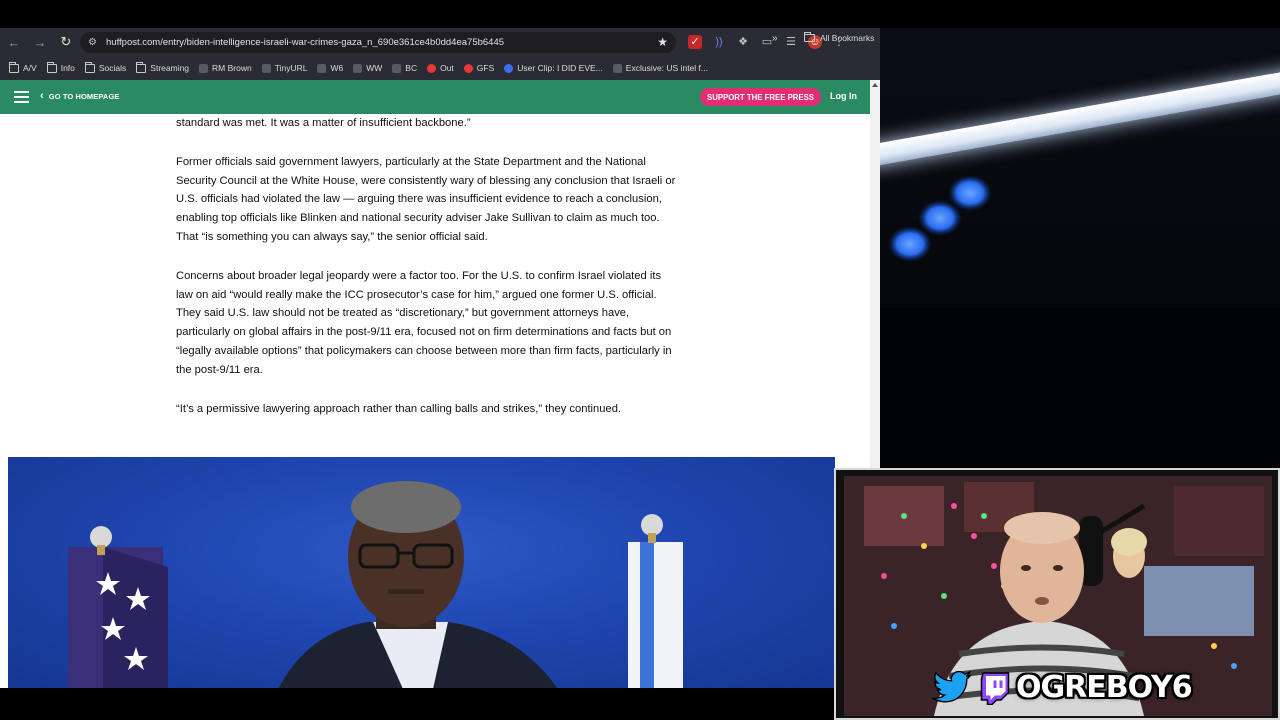  Describe the element at coordinates (337, 68) in the screenshot. I see `bookmark-label: W6` at that location.